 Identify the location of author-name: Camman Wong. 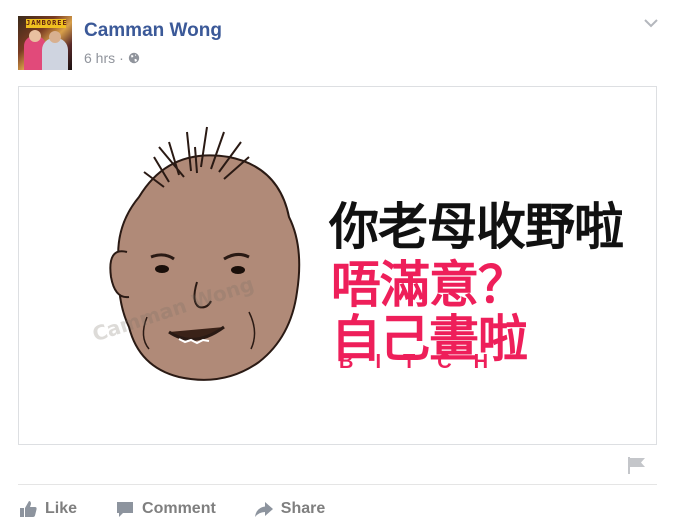
(153, 31).